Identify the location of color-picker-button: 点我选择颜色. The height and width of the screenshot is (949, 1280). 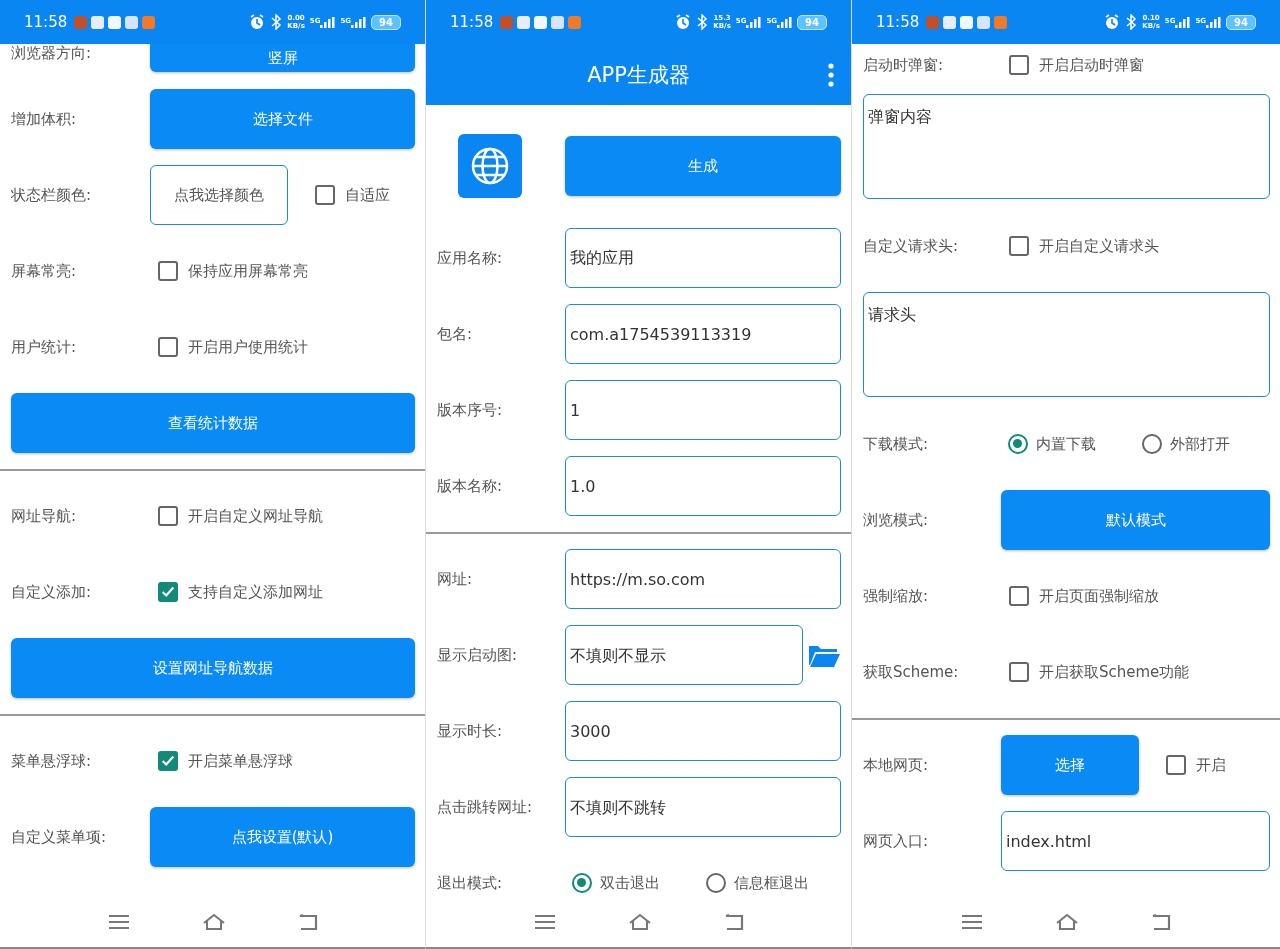
(219, 195).